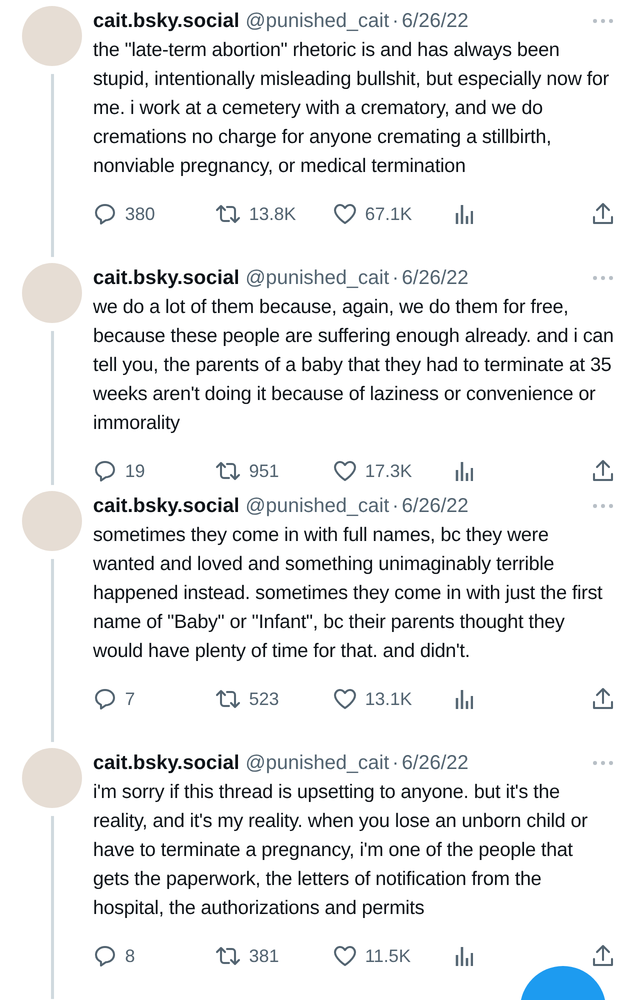  I want to click on action-count: 11.5K, so click(388, 956).